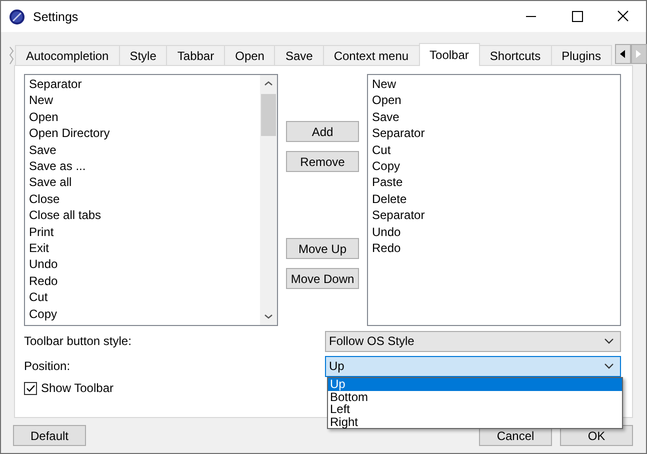 Image resolution: width=647 pixels, height=454 pixels. What do you see at coordinates (142, 182) in the screenshot?
I see `list-item: Save all` at bounding box center [142, 182].